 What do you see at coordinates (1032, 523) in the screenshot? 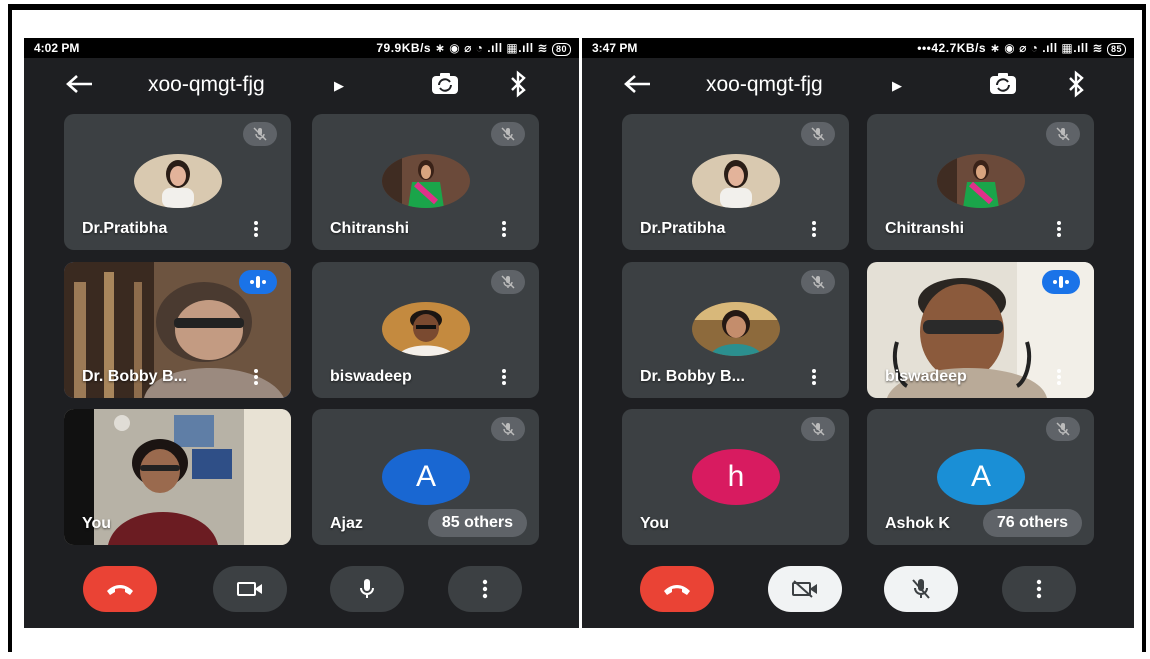
I see `others-count-chip: 76 others` at bounding box center [1032, 523].